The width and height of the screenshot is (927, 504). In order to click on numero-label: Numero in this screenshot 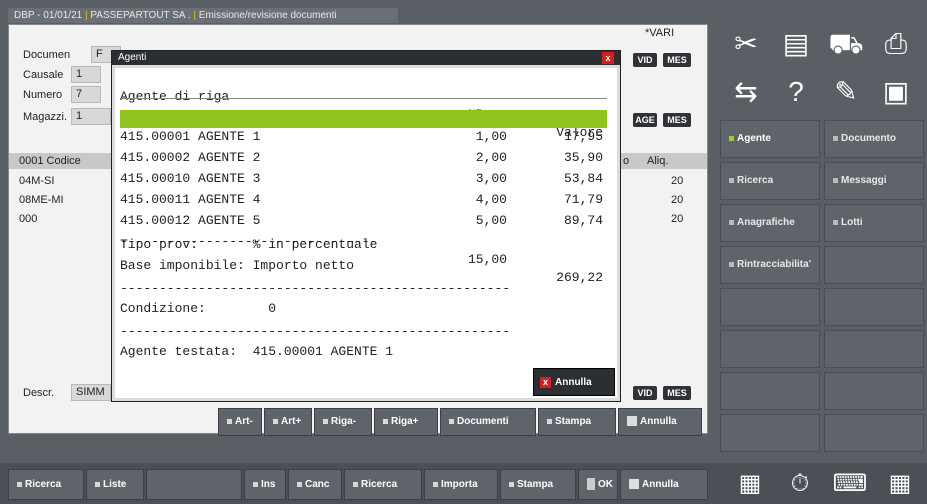, I will do `click(43, 95)`.